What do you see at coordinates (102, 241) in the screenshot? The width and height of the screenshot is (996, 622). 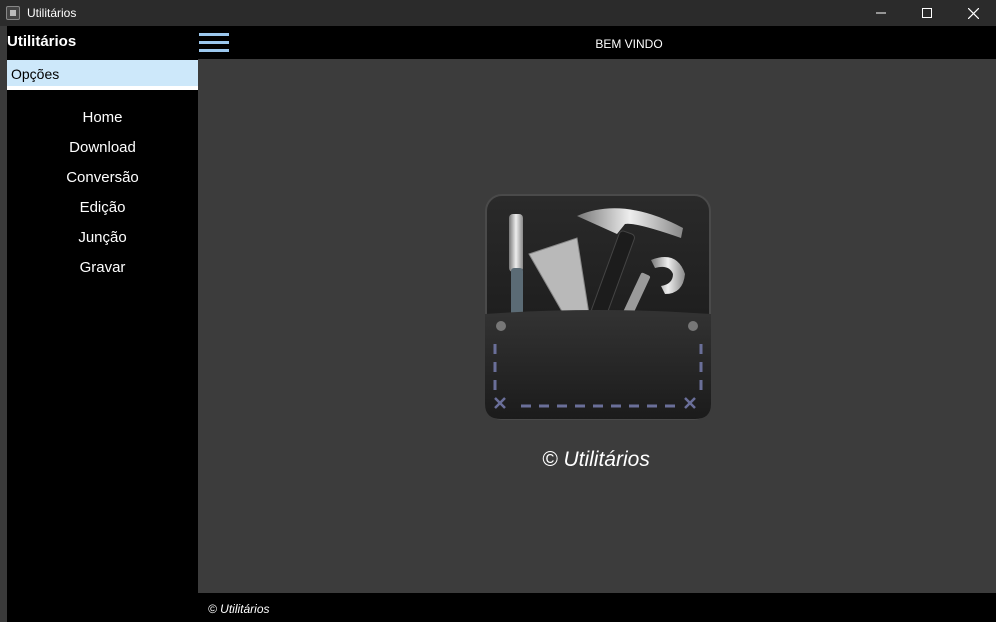 I see `sidebar-item-juncao: Junção` at bounding box center [102, 241].